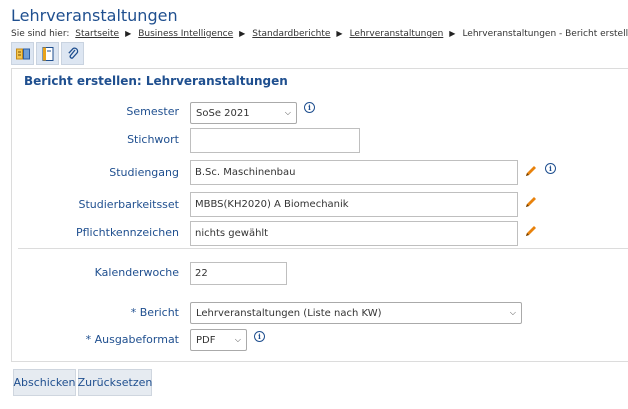 The width and height of the screenshot is (628, 409). I want to click on bericht-label: * Bericht, so click(154, 312).